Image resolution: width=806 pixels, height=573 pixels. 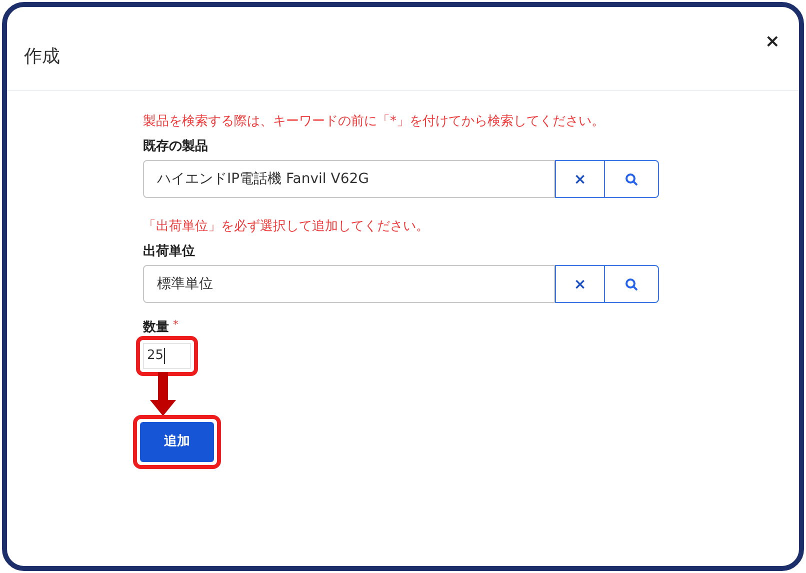 What do you see at coordinates (374, 122) in the screenshot?
I see `hint-text: 製品を検索する際は、キーワードの前に「*」を付けてから検索してください。` at bounding box center [374, 122].